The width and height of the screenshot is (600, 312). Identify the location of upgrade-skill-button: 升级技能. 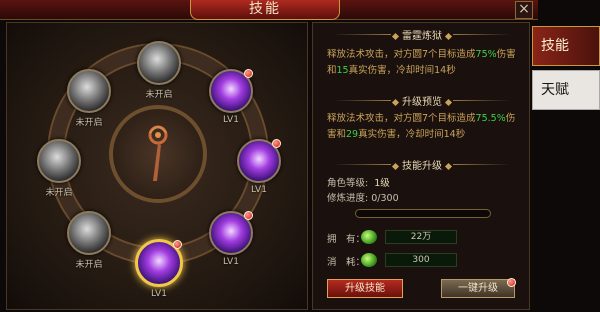
(365, 288).